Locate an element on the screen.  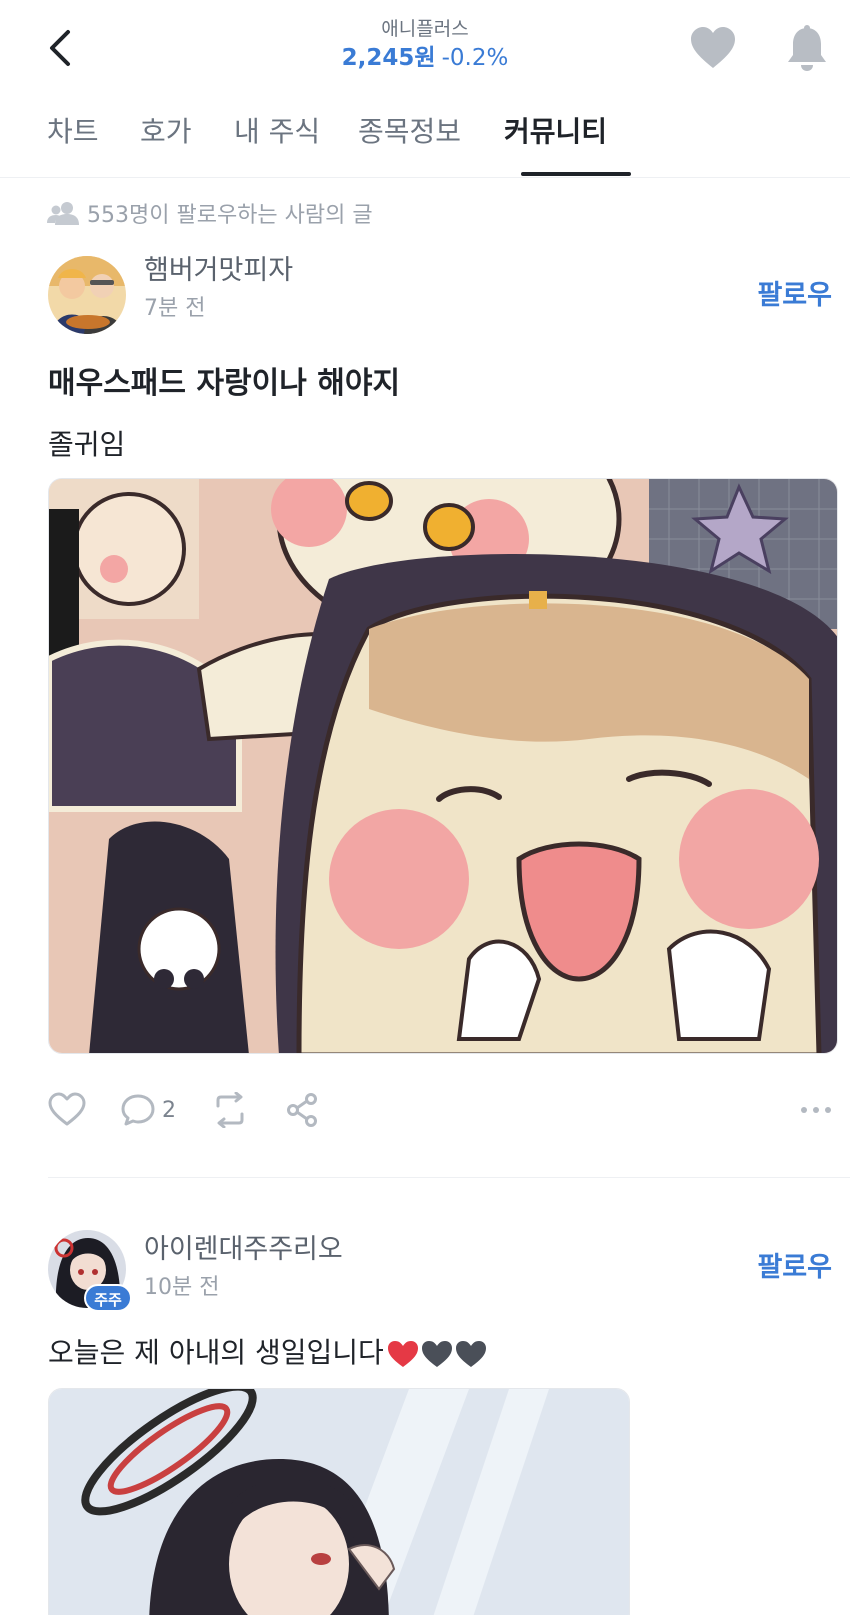
avatar is located at coordinates (87, 295).